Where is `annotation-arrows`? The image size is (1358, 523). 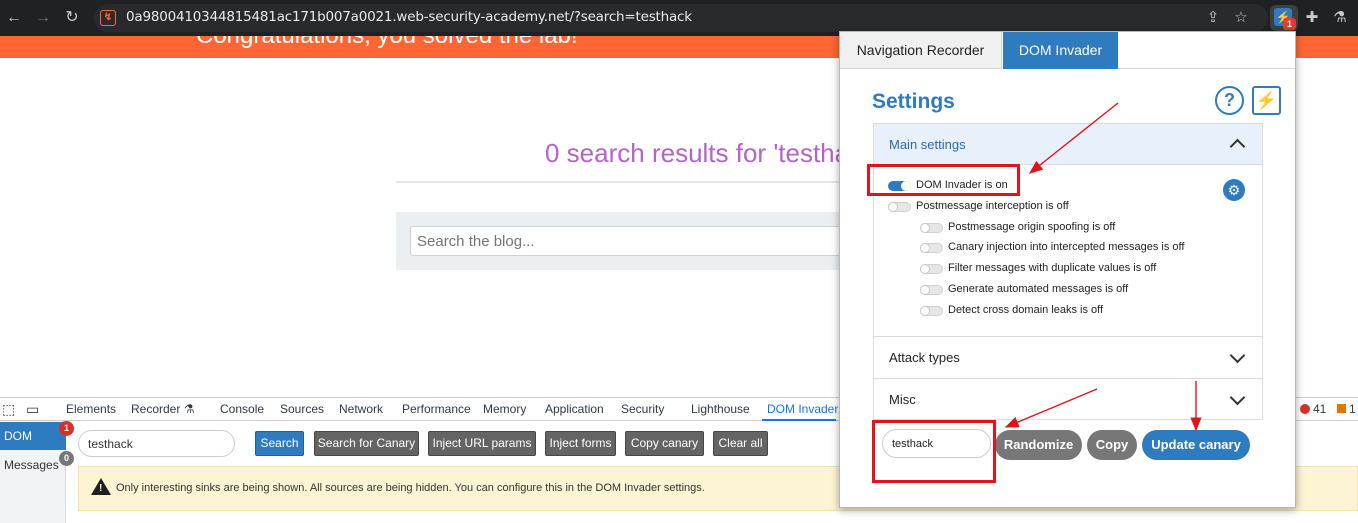 annotation-arrows is located at coordinates (1103, 267).